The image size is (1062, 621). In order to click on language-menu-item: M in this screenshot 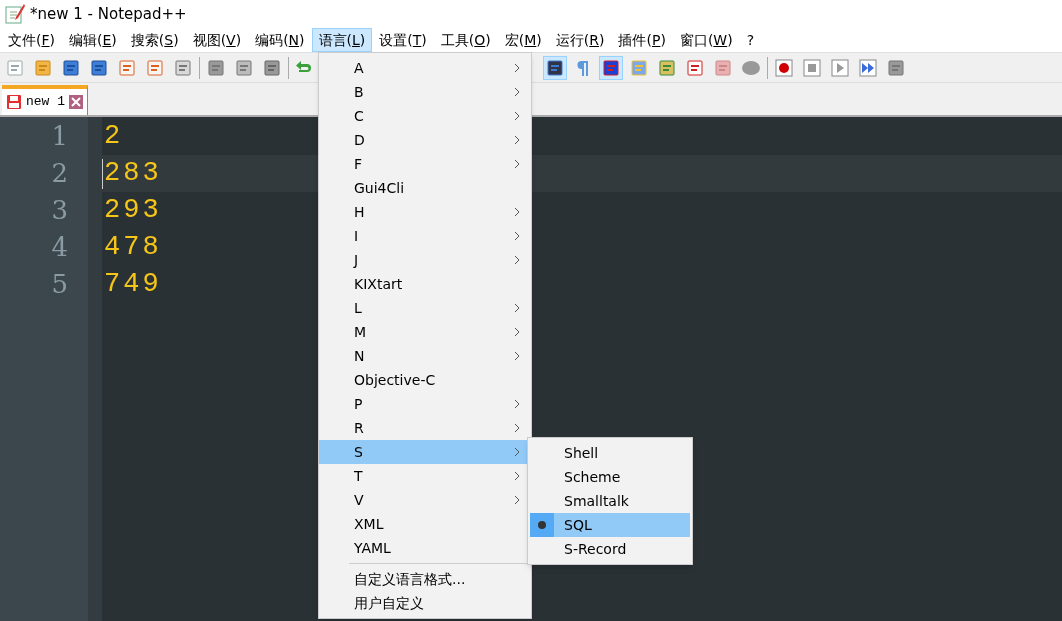, I will do `click(425, 332)`.